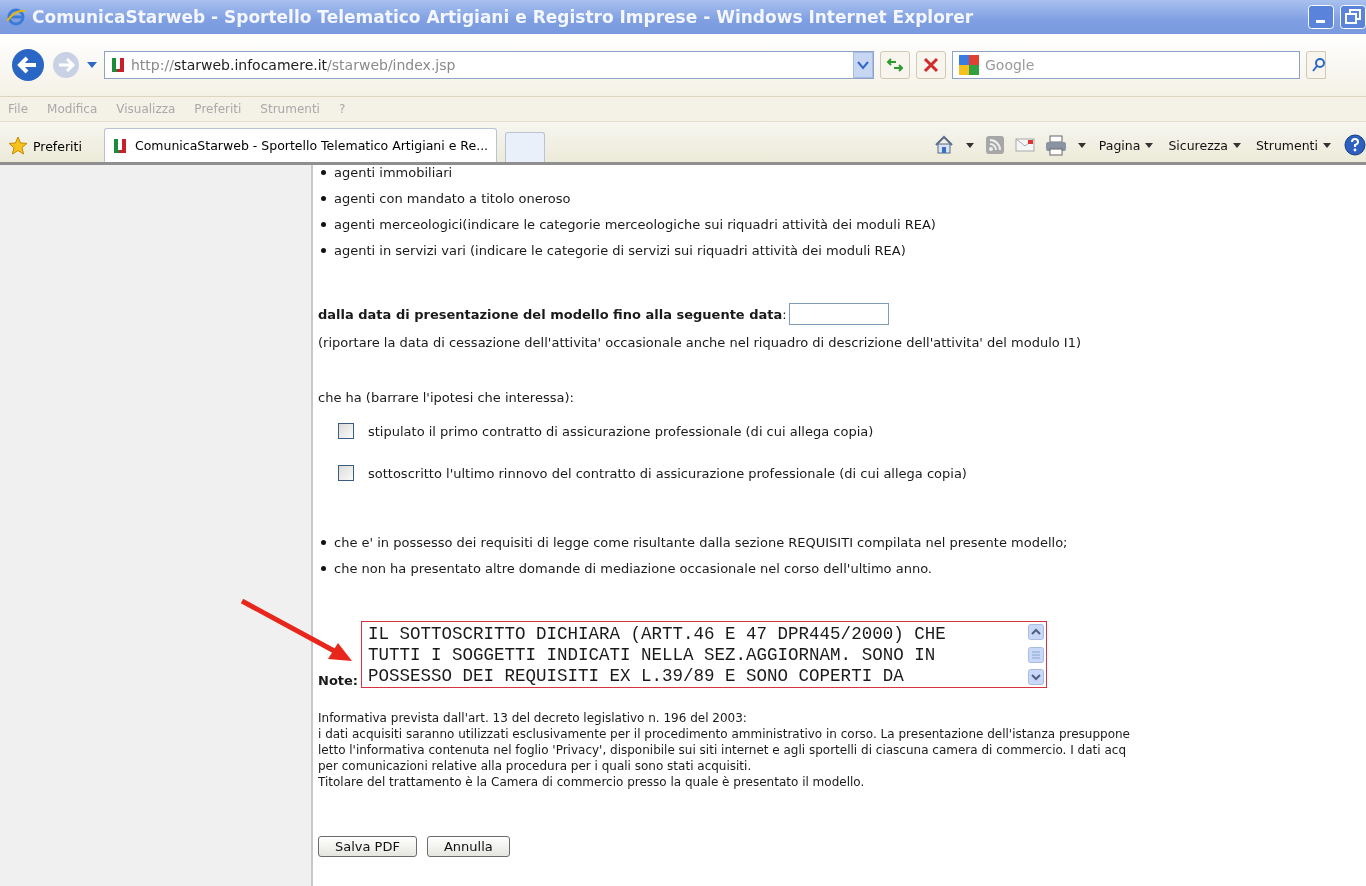  What do you see at coordinates (489, 65) in the screenshot?
I see `address-field: http://starweb.infocamere.it/starweb/index.jsp` at bounding box center [489, 65].